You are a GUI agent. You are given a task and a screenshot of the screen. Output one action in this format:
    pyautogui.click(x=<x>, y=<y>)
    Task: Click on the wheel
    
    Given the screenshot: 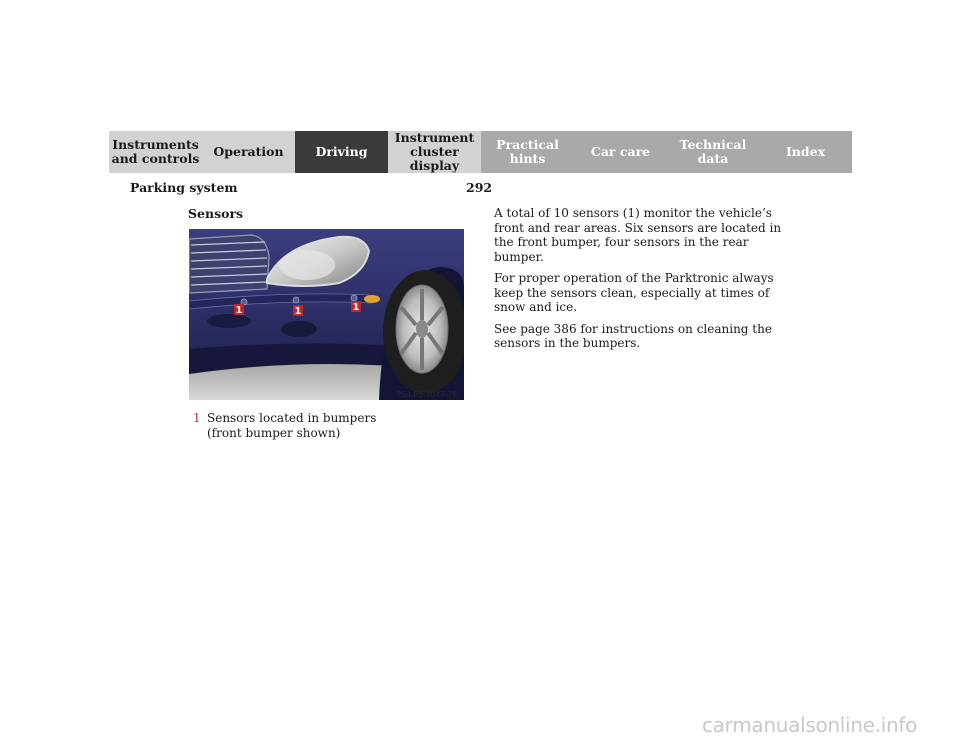 What is the action you would take?
    pyautogui.click(x=423, y=332)
    